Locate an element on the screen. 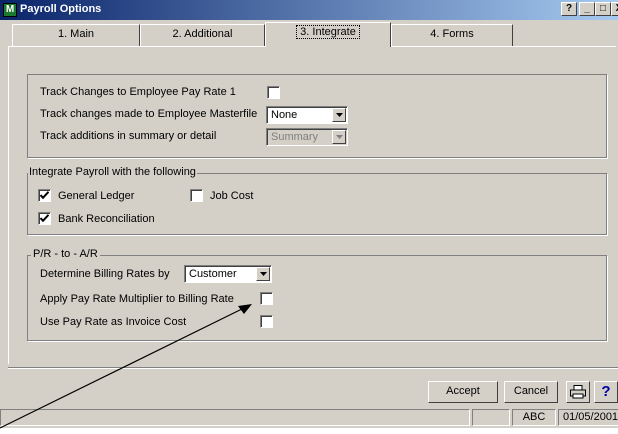 This screenshot has width=618, height=434. status-date: 01/05/2001 is located at coordinates (588, 417).